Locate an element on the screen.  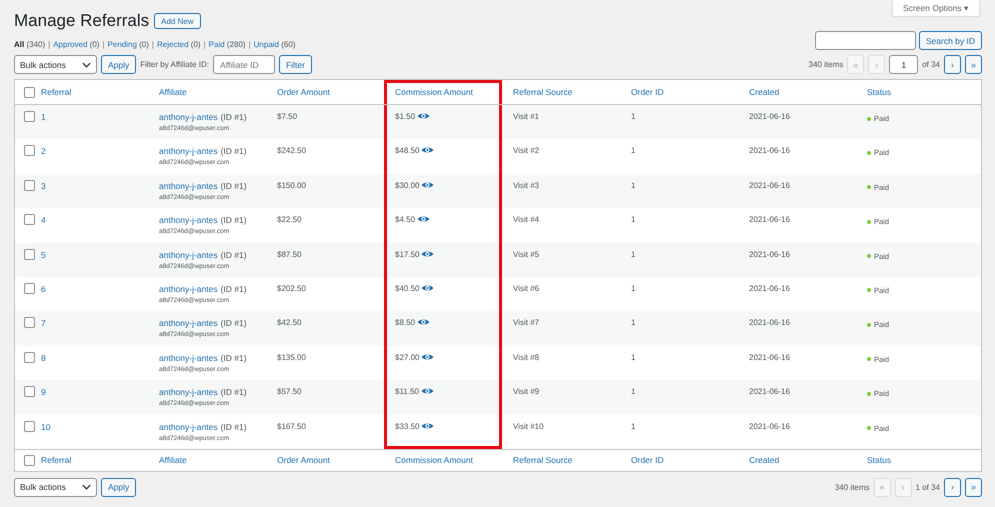
add-new-button: Add New is located at coordinates (177, 21).